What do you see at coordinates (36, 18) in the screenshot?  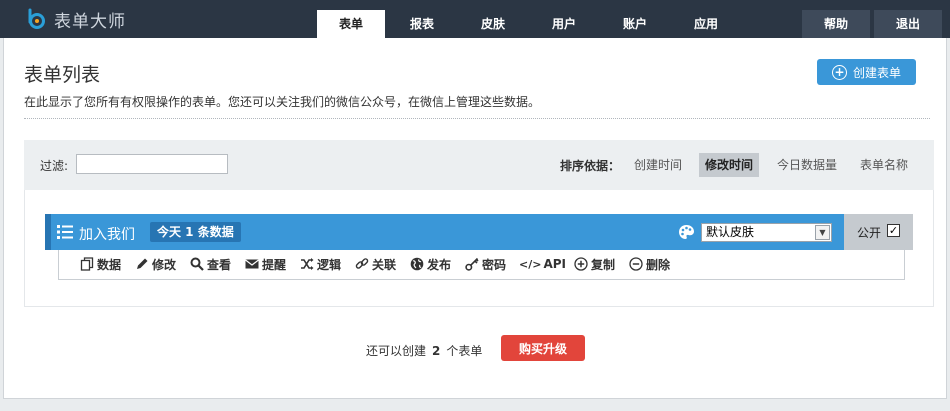 I see `logo-mark-icon` at bounding box center [36, 18].